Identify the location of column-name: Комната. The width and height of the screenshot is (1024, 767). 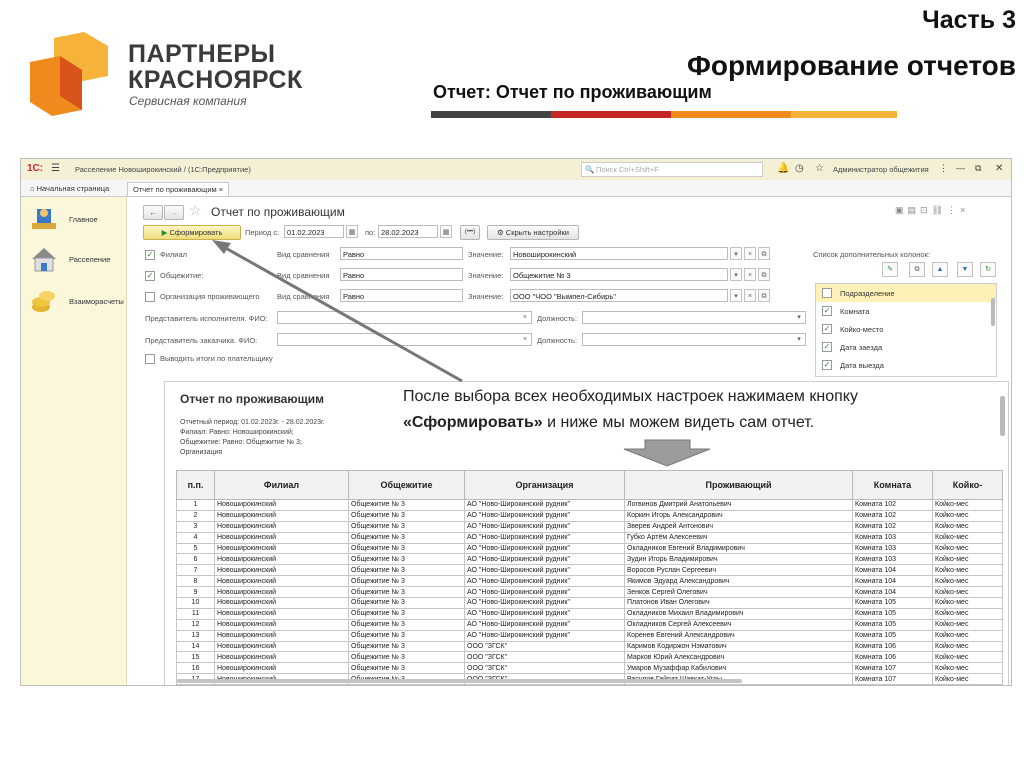
(855, 311).